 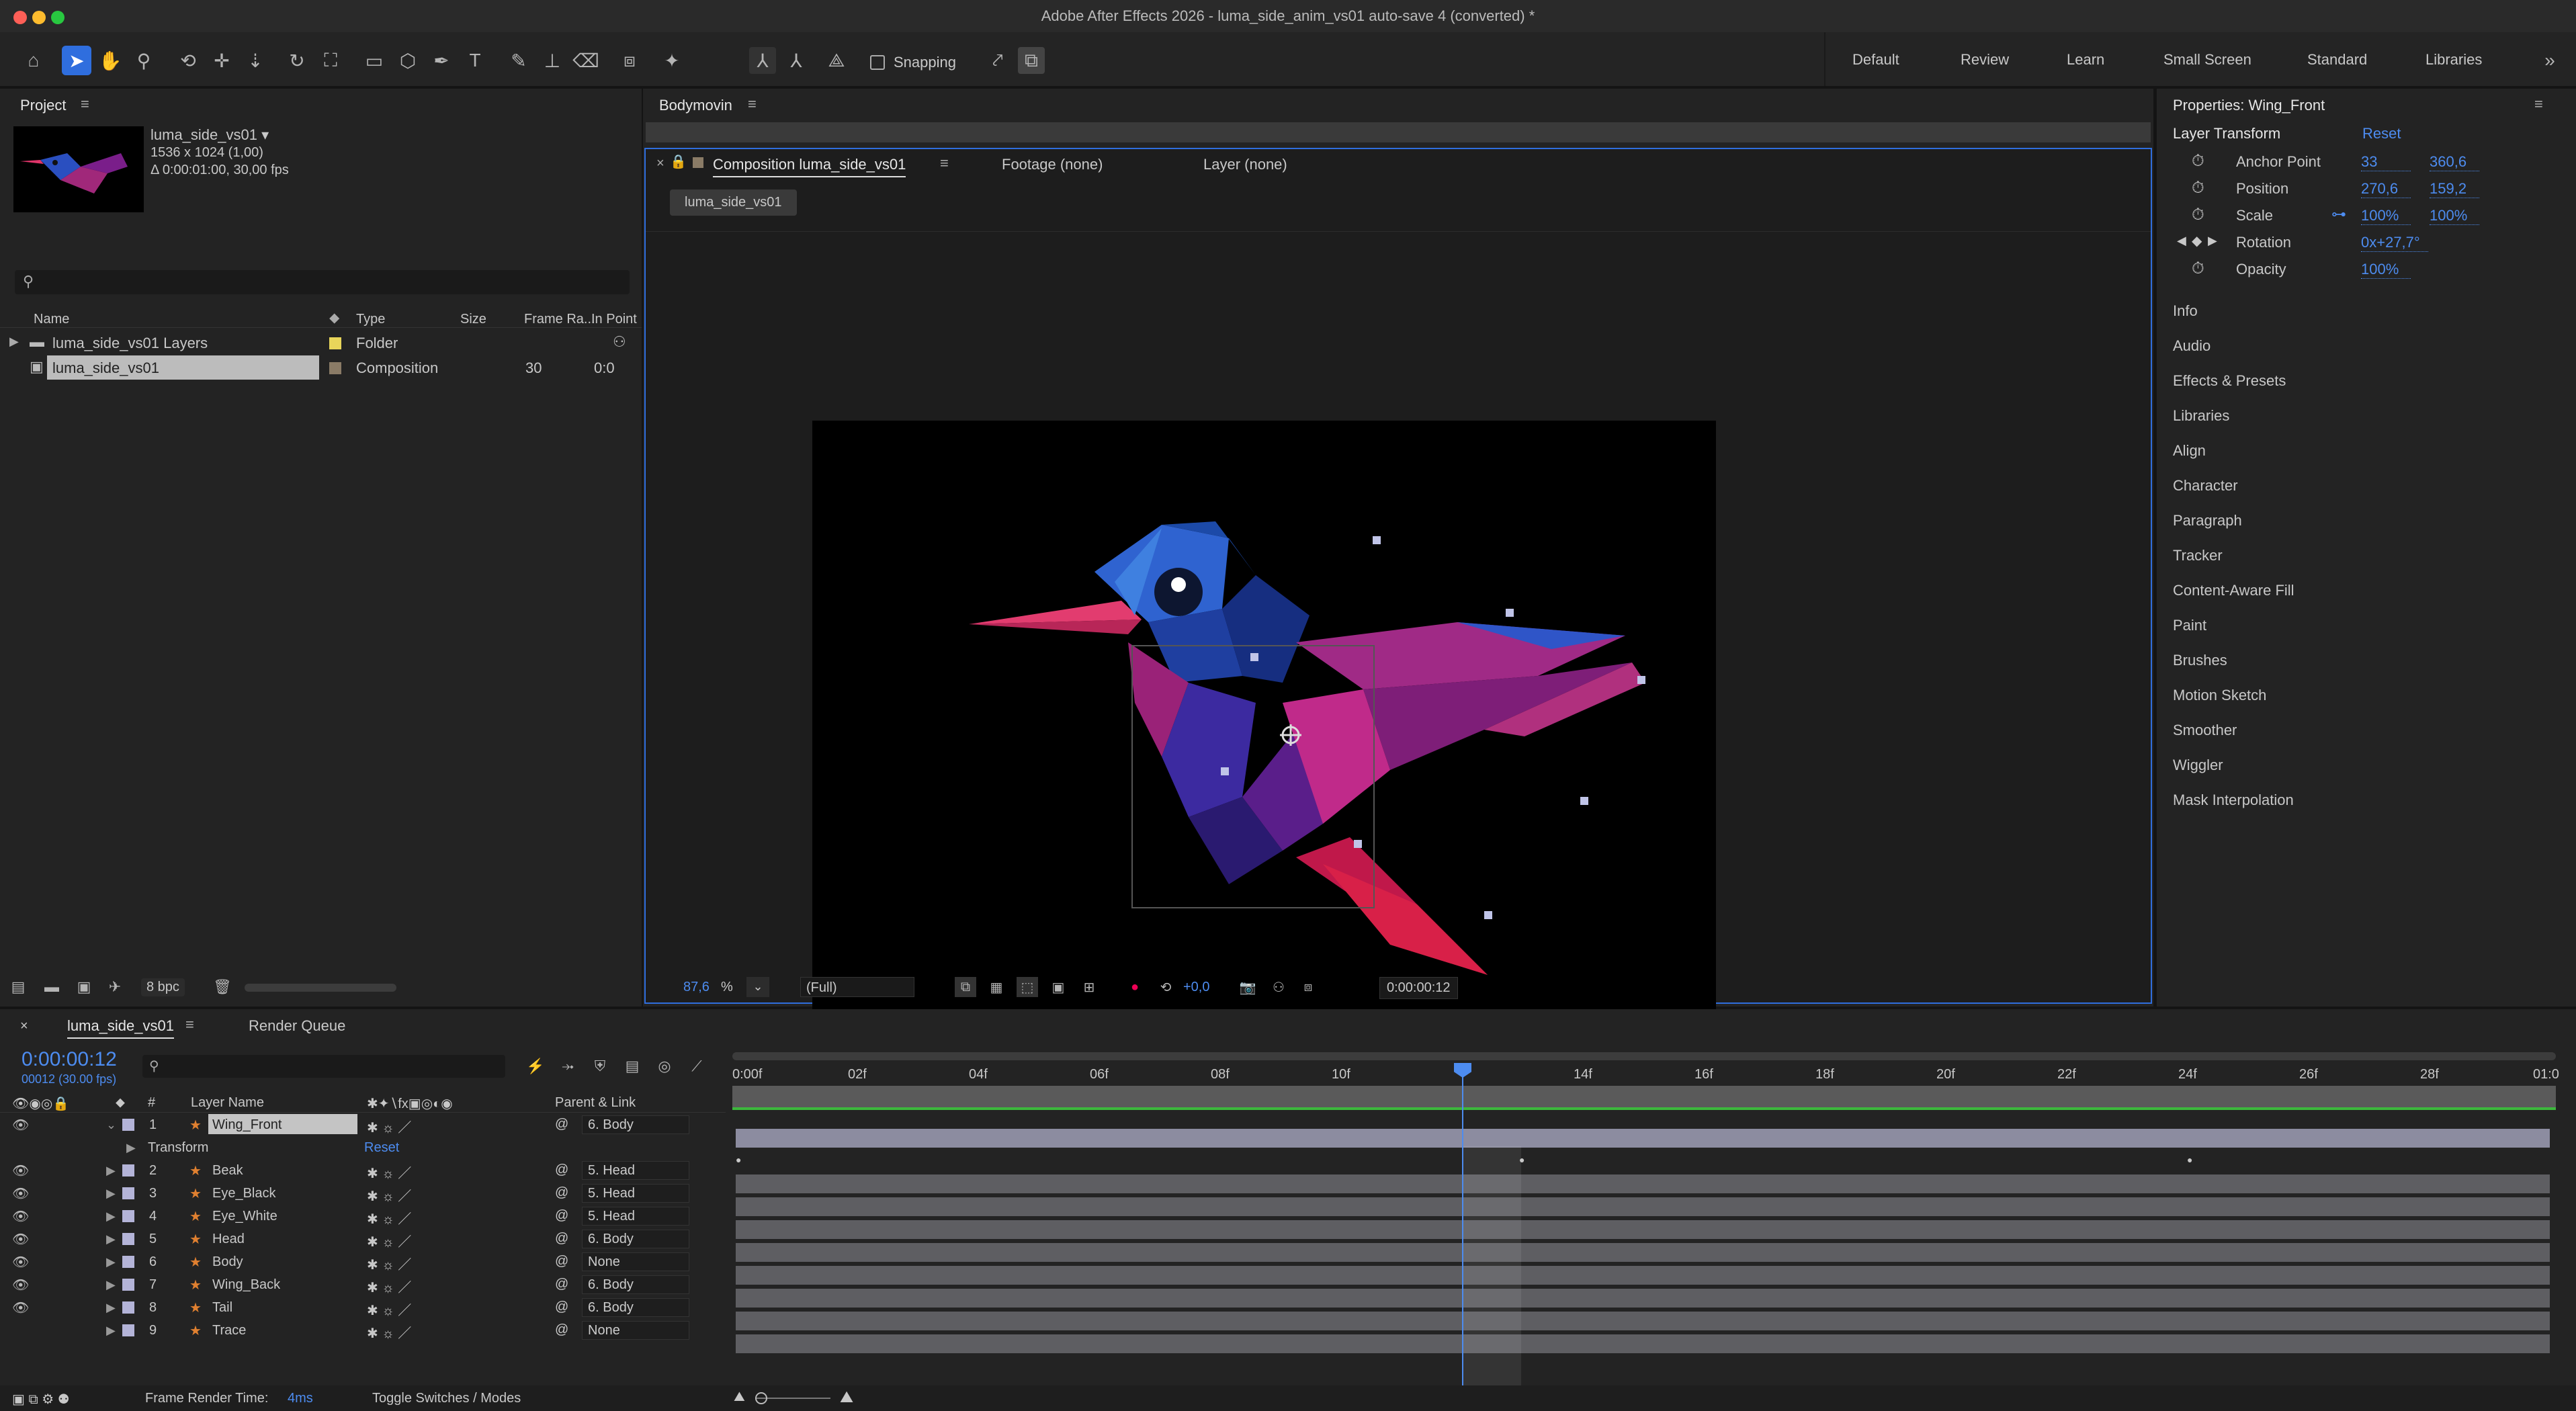 I want to click on zoom-value: 87,6, so click(x=696, y=987).